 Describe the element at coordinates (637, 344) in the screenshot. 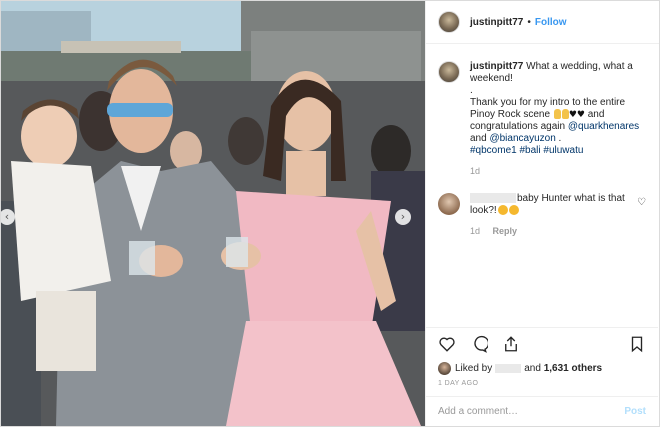

I see `bookmark-icon` at that location.